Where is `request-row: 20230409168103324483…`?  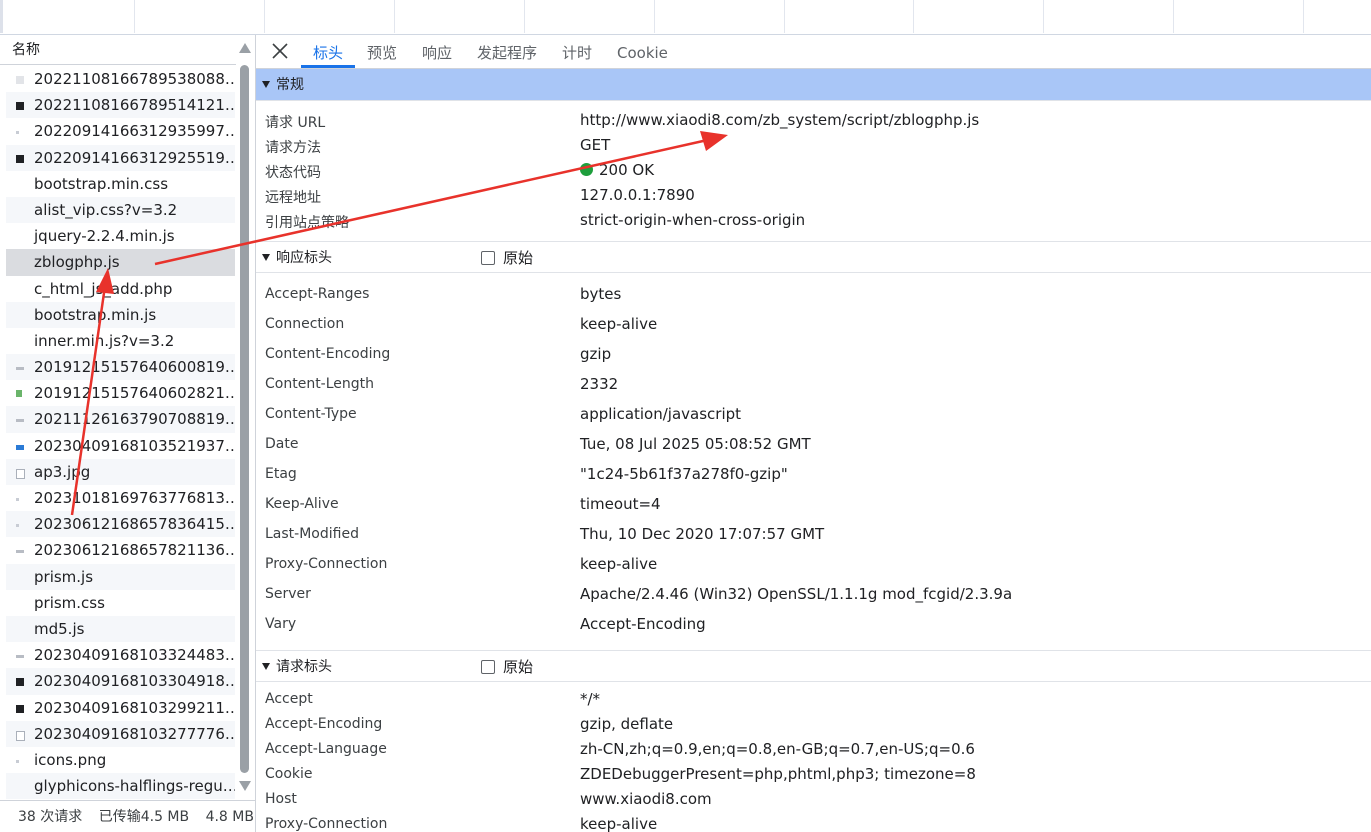 request-row: 20230409168103324483… is located at coordinates (120, 655).